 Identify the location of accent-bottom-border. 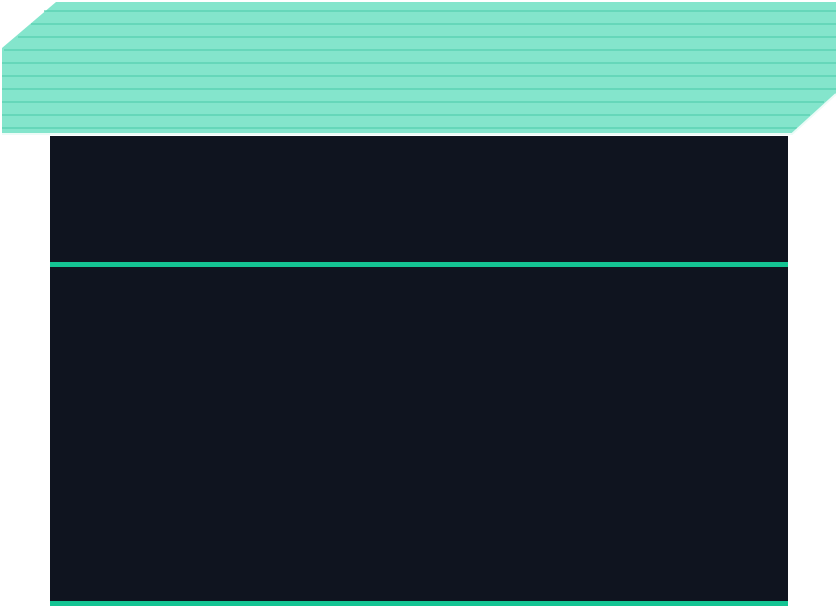
(419, 603).